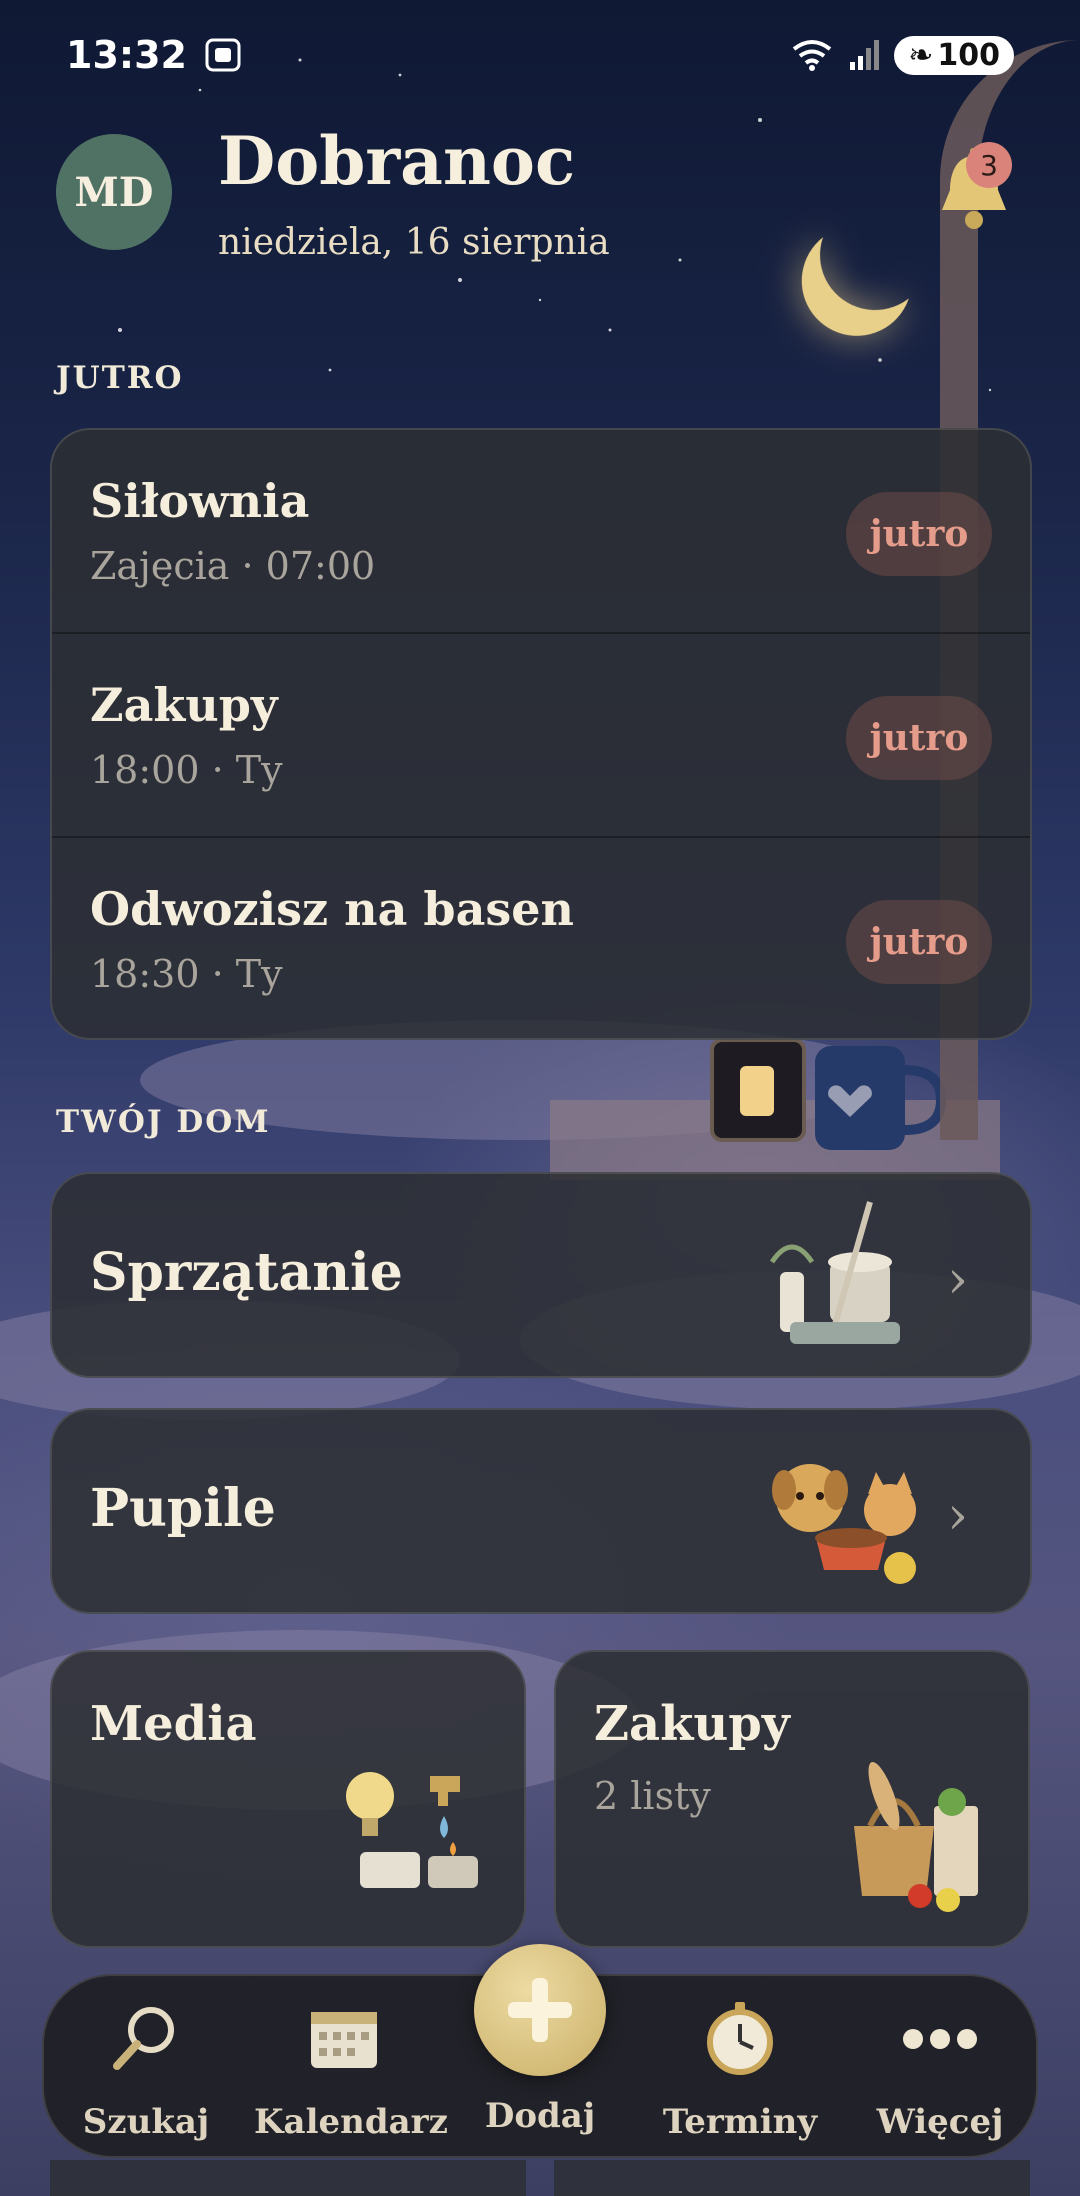 The height and width of the screenshot is (2196, 1080). I want to click on cleaning-card: Sprzątanie ›, so click(541, 1275).